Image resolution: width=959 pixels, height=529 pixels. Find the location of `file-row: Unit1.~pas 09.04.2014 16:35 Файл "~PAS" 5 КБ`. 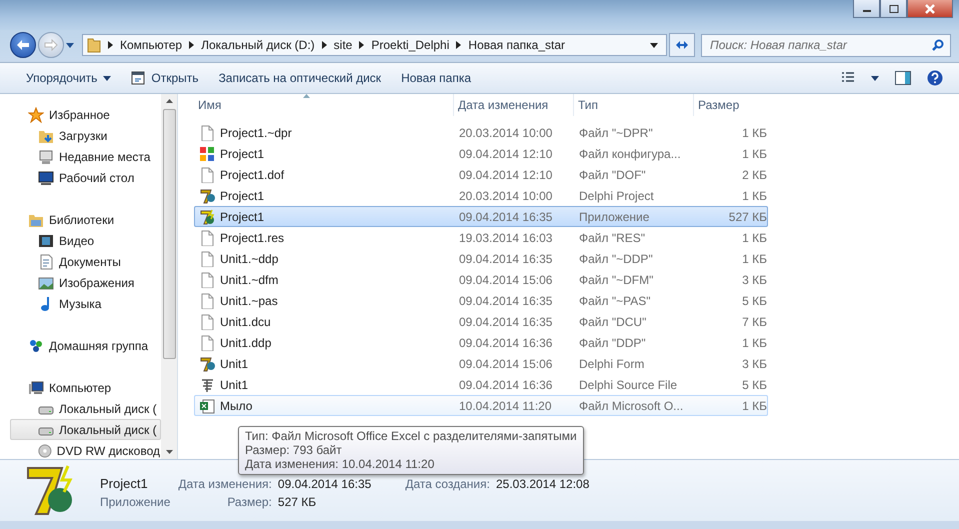

file-row: Unit1.~pas 09.04.2014 16:35 Файл "~PAS" 5 КБ is located at coordinates (481, 300).